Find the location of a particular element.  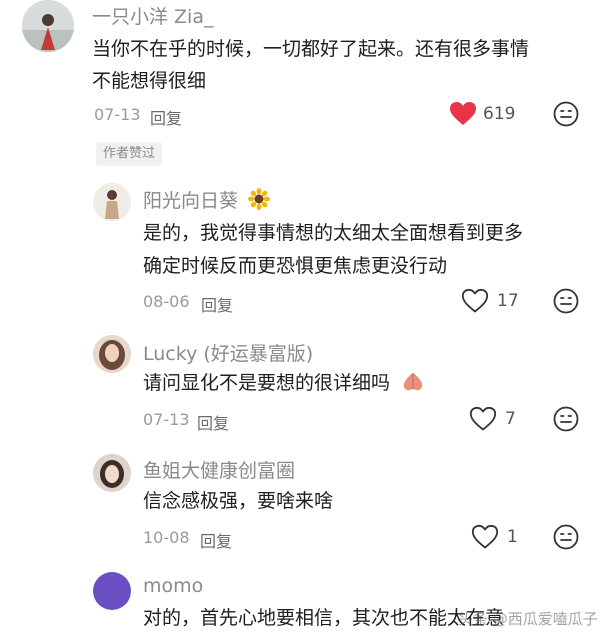

comment-text-line: 请问显化不是要想的很详细吗 is located at coordinates (284, 383).